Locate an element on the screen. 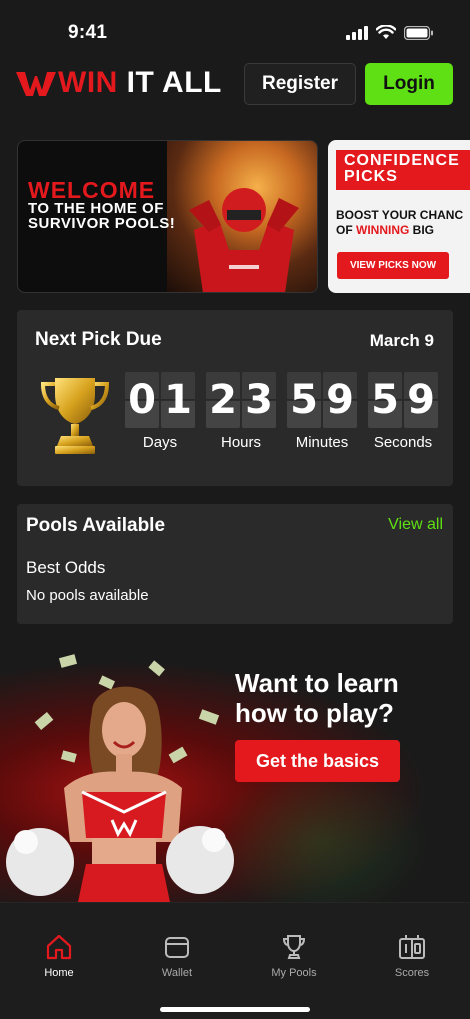 The width and height of the screenshot is (470, 1019). status-bar: 9:41 is located at coordinates (235, 30).